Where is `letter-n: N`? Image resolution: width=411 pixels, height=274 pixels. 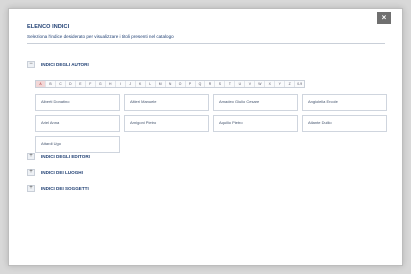 letter-n: N is located at coordinates (171, 84).